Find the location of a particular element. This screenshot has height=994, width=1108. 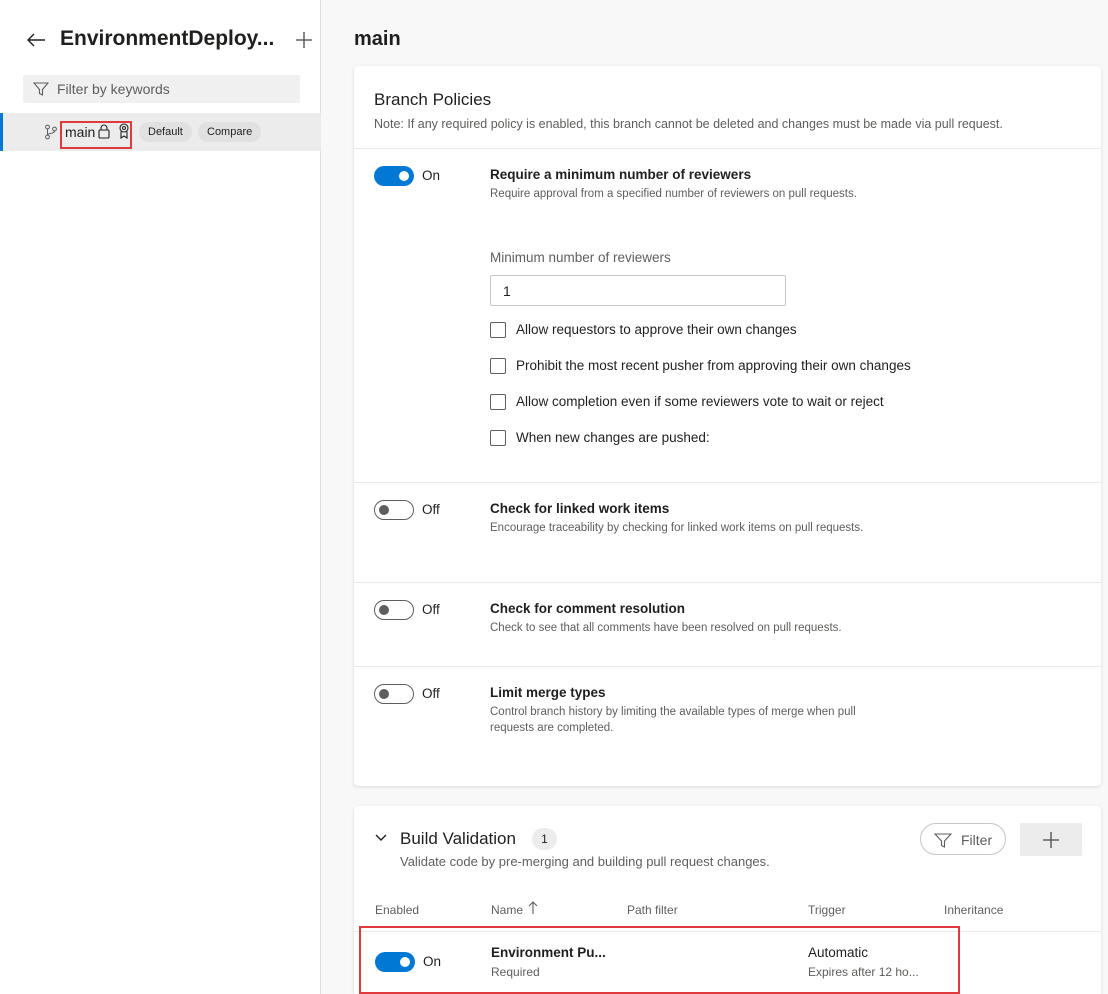

filter-button: Filter is located at coordinates (963, 839).